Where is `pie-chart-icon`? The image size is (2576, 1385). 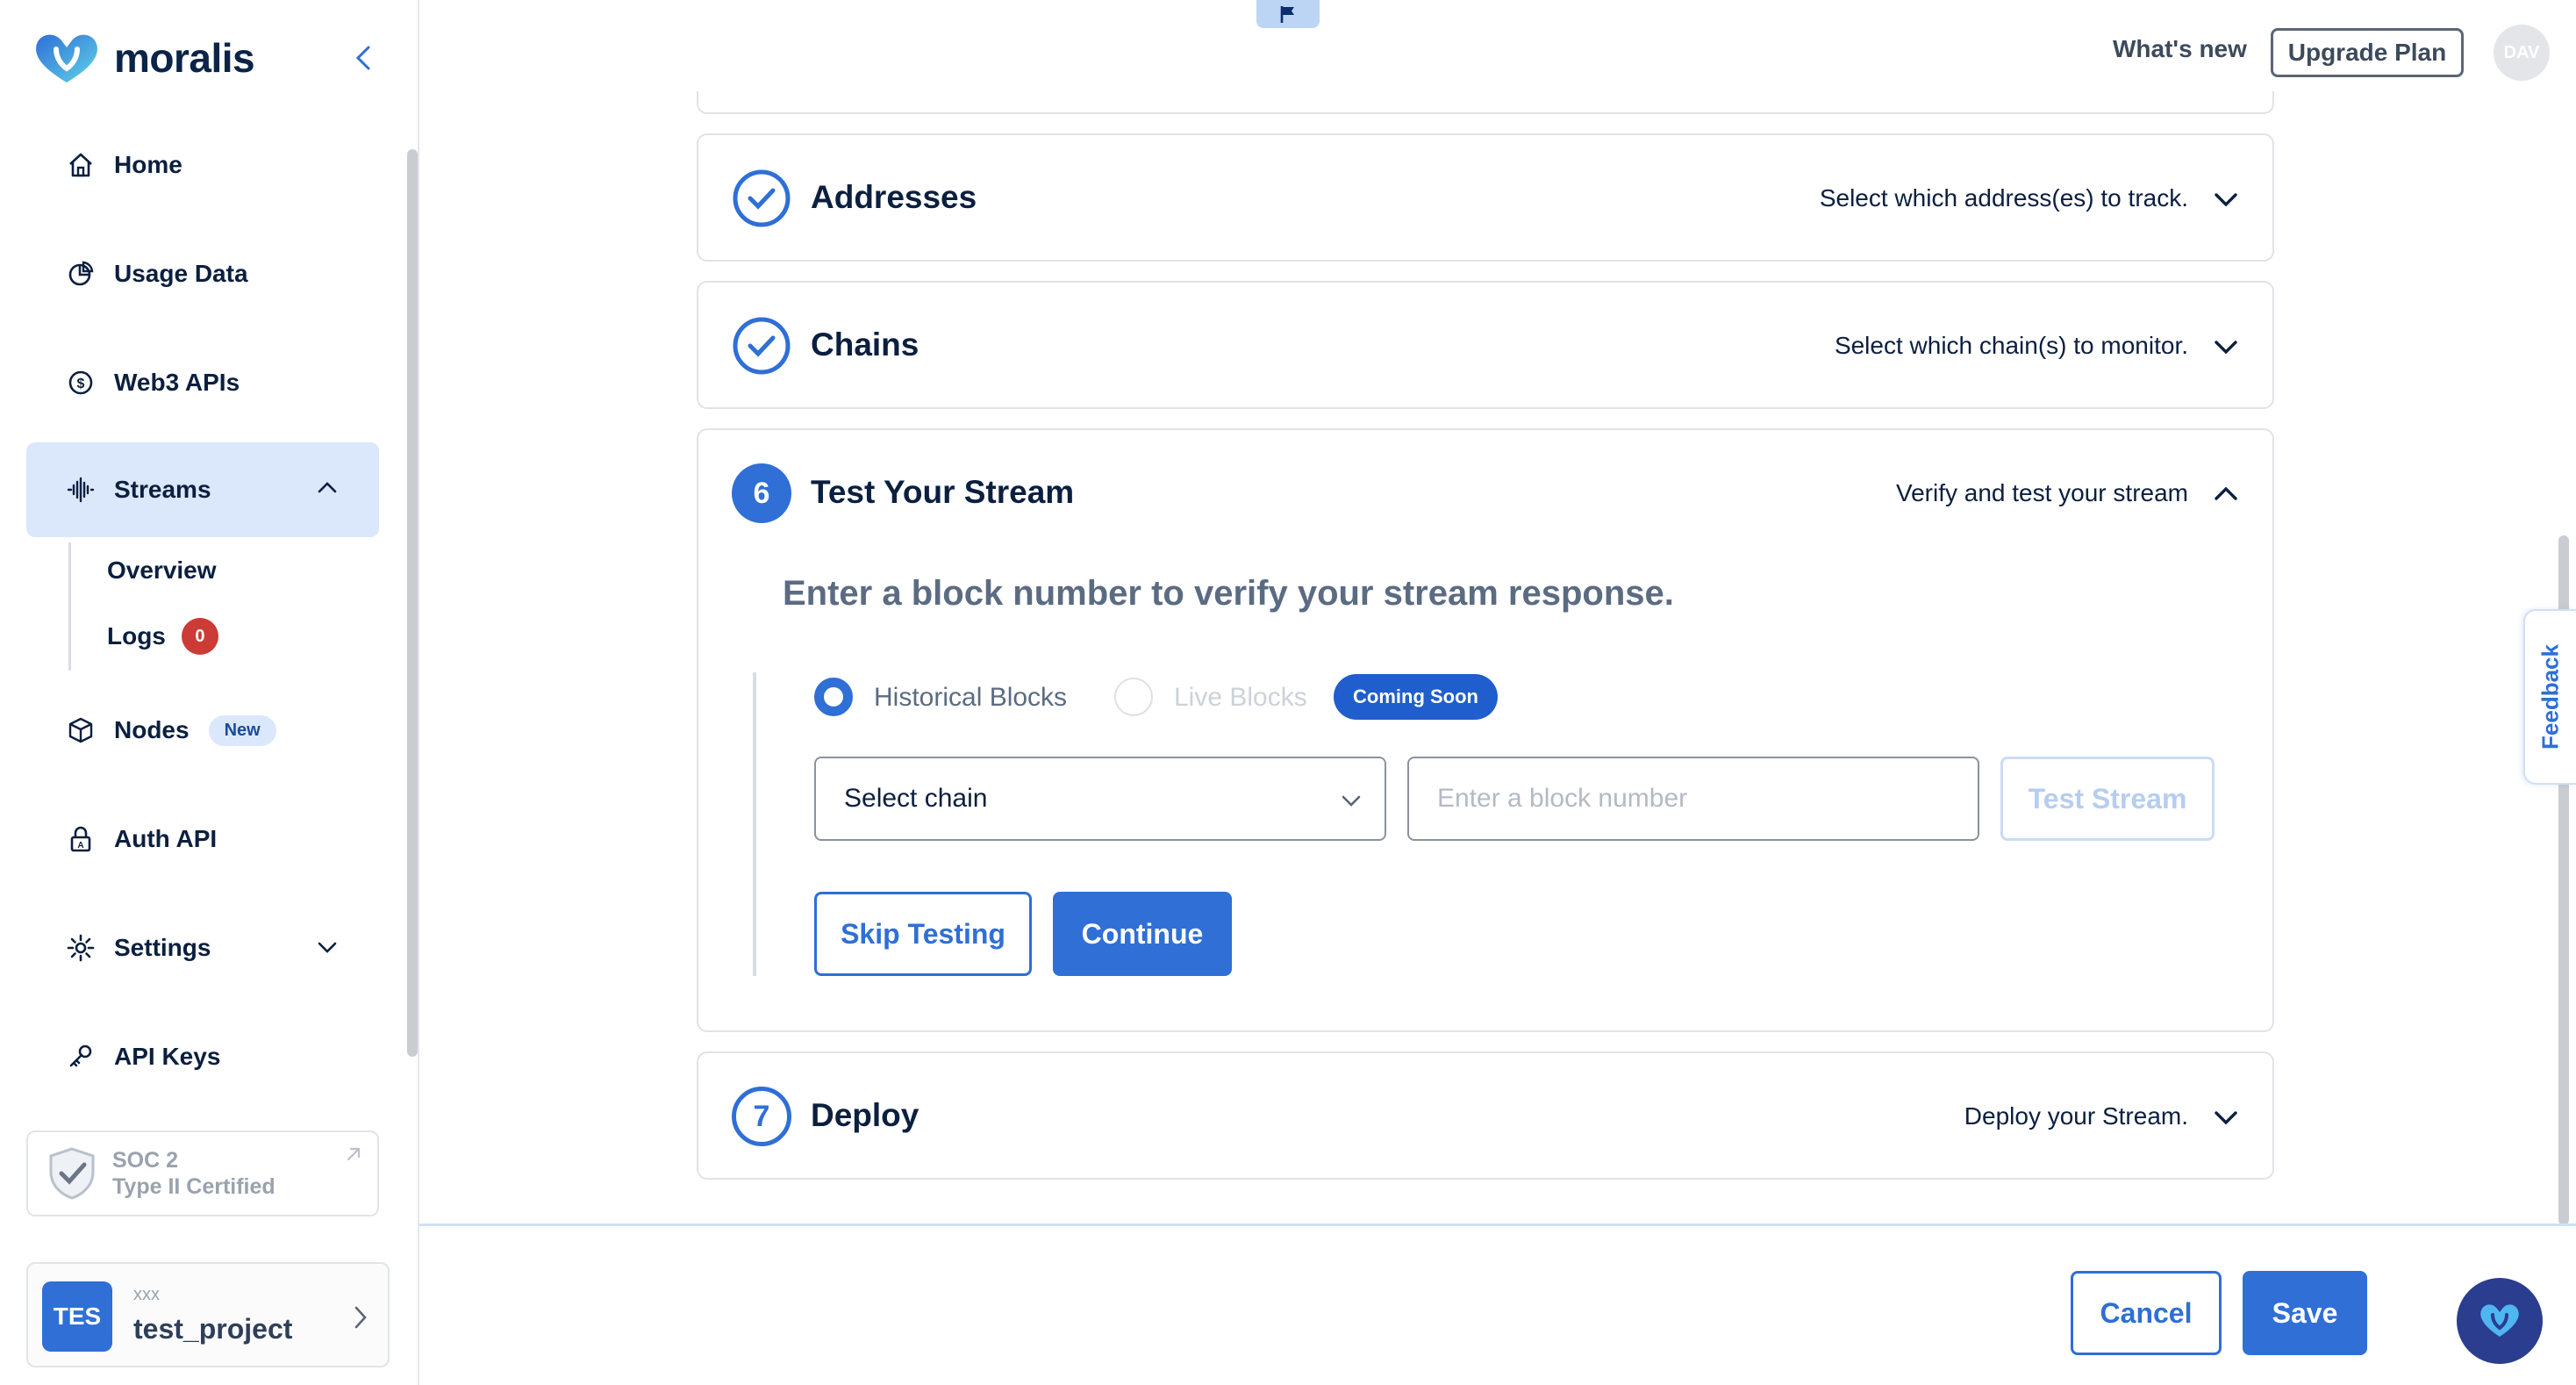
pie-chart-icon is located at coordinates (81, 274).